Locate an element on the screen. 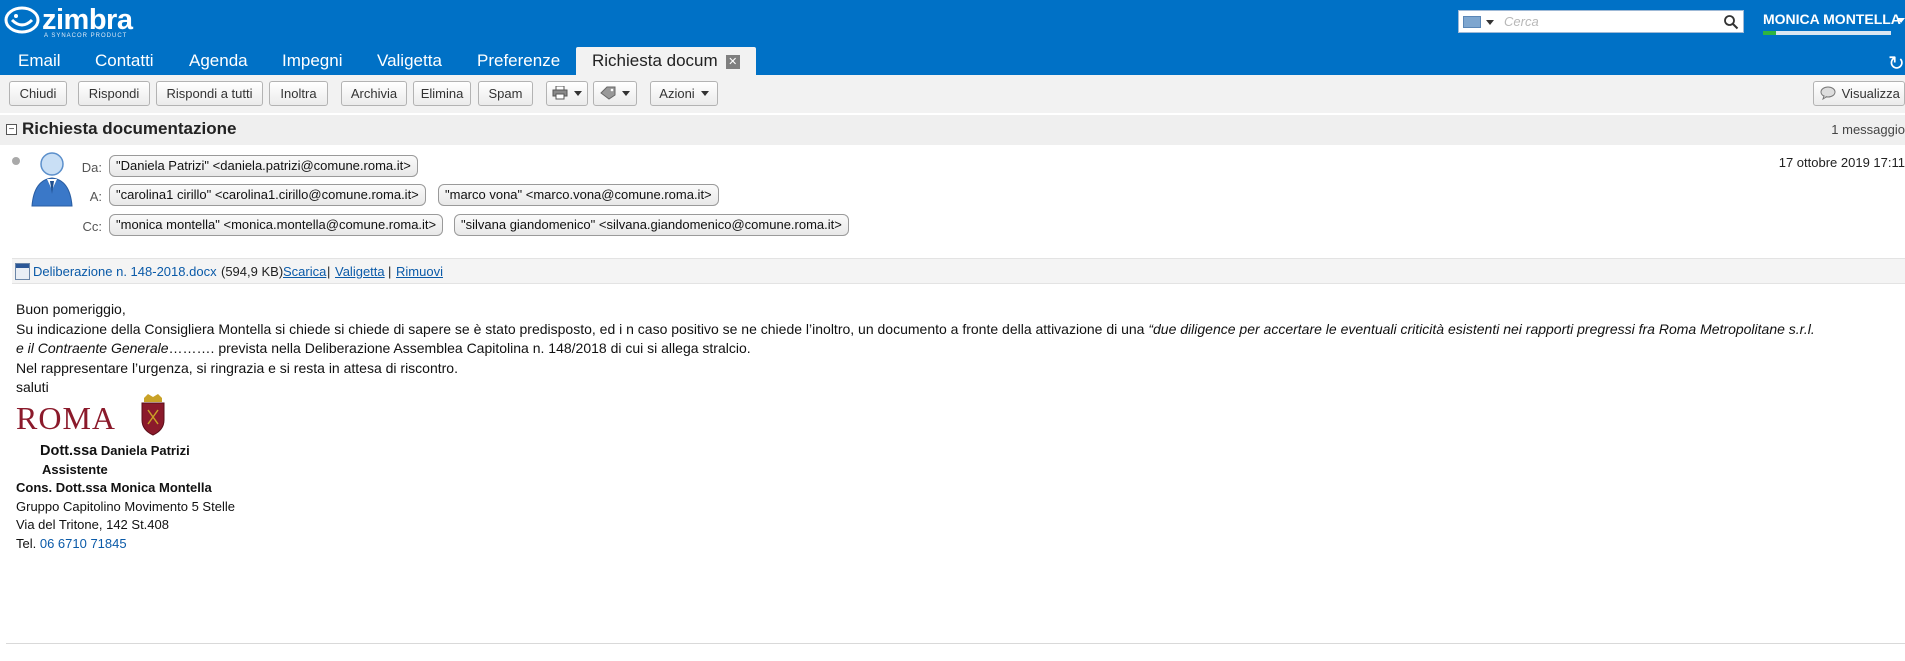  message-count: 1 messaggio is located at coordinates (1868, 129).